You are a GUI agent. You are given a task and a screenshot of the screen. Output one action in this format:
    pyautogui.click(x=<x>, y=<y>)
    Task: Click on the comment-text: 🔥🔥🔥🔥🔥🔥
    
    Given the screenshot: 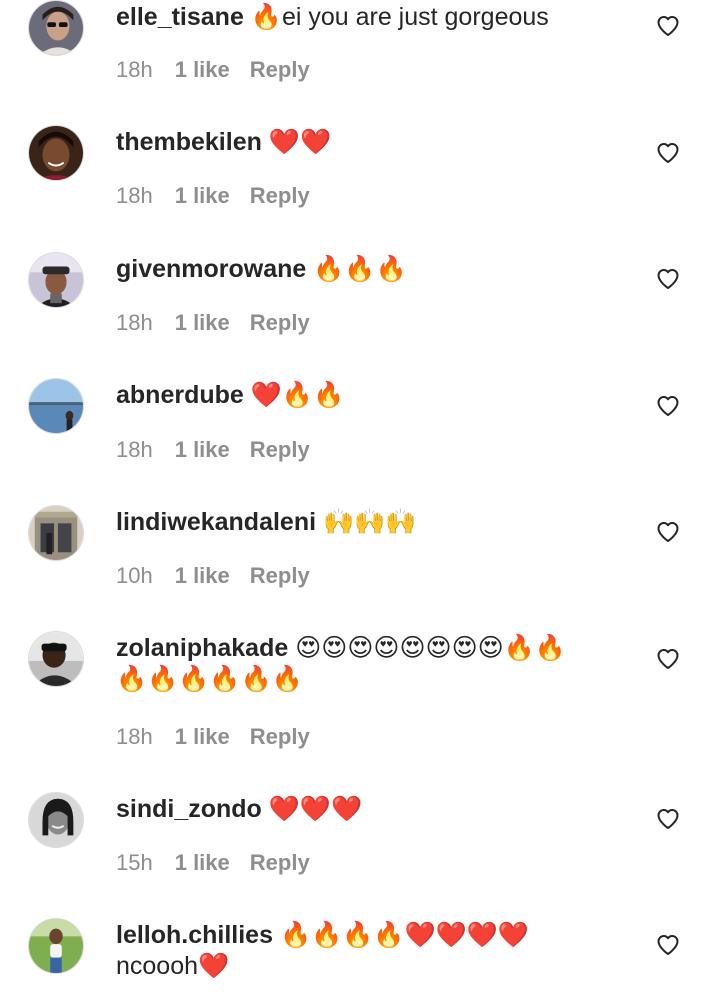 What is the action you would take?
    pyautogui.click(x=209, y=679)
    